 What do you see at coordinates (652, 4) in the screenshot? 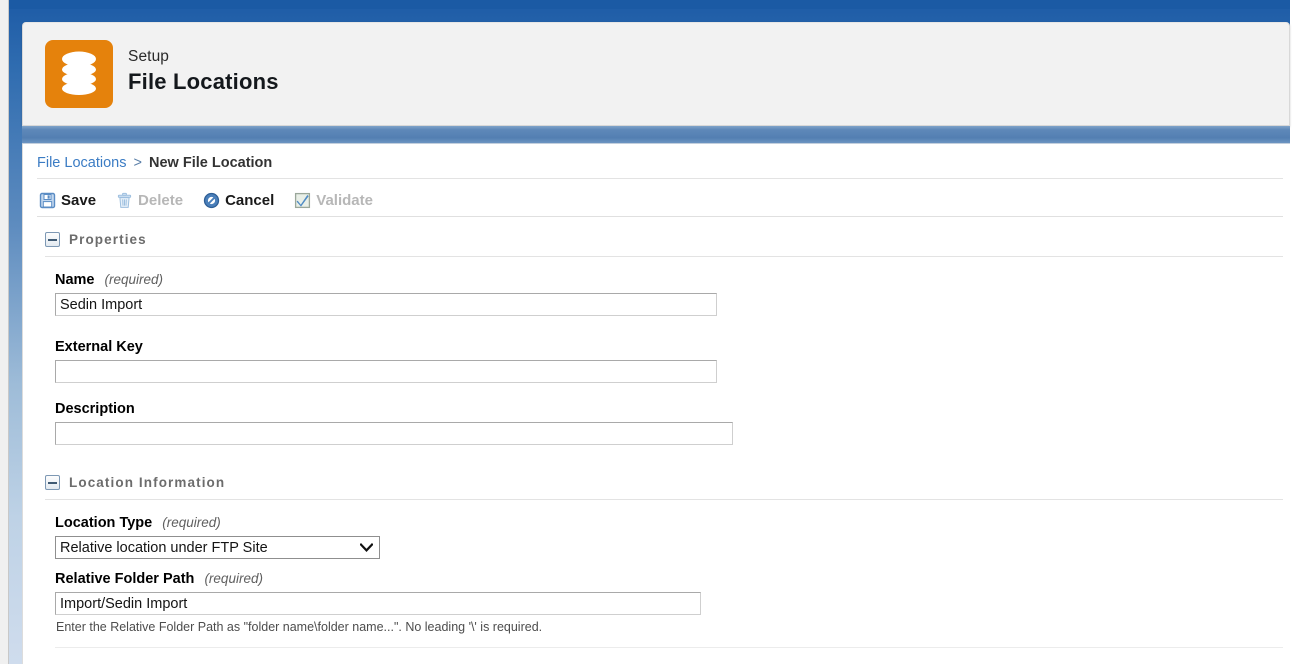
I see `window-title-strip` at bounding box center [652, 4].